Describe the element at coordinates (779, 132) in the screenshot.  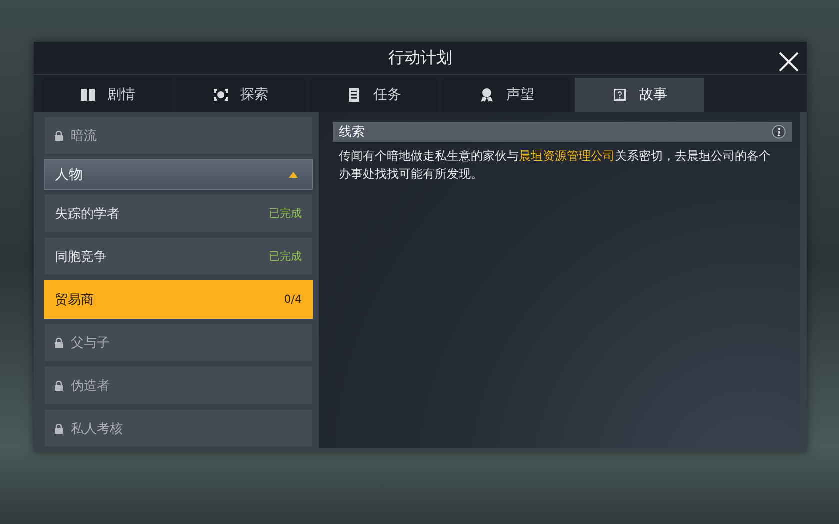
I see `info-icon` at that location.